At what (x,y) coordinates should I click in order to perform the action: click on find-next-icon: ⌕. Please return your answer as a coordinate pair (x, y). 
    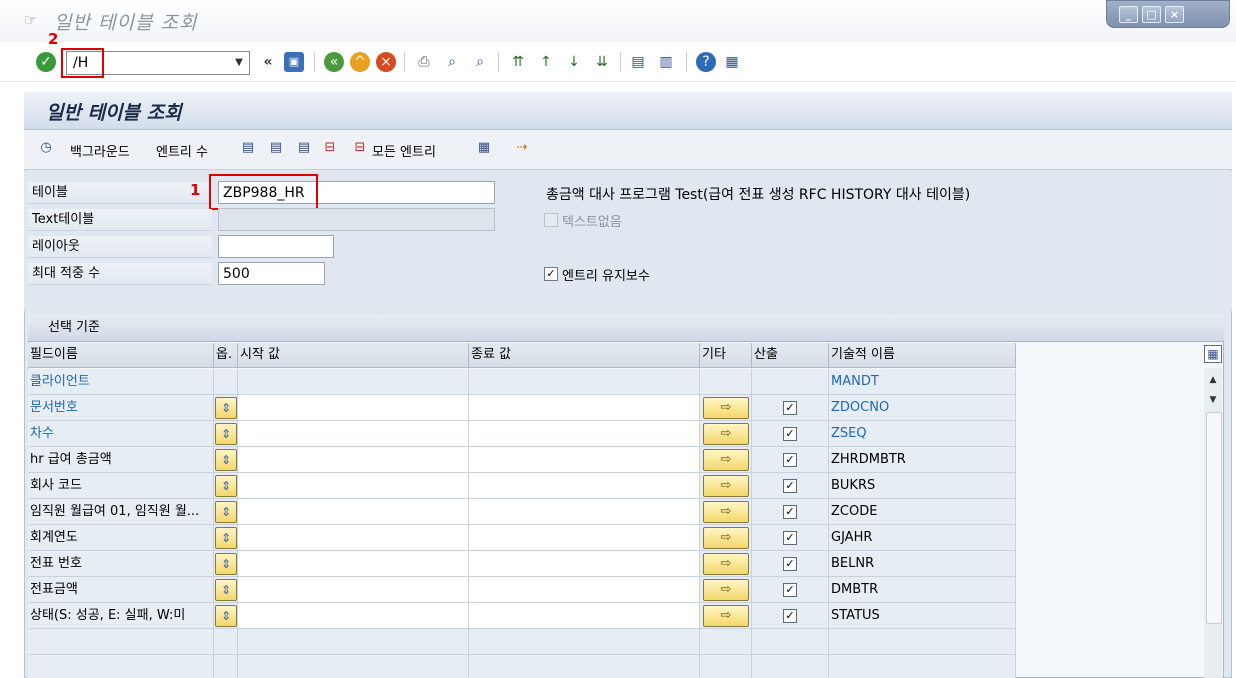
    Looking at the image, I should click on (480, 62).